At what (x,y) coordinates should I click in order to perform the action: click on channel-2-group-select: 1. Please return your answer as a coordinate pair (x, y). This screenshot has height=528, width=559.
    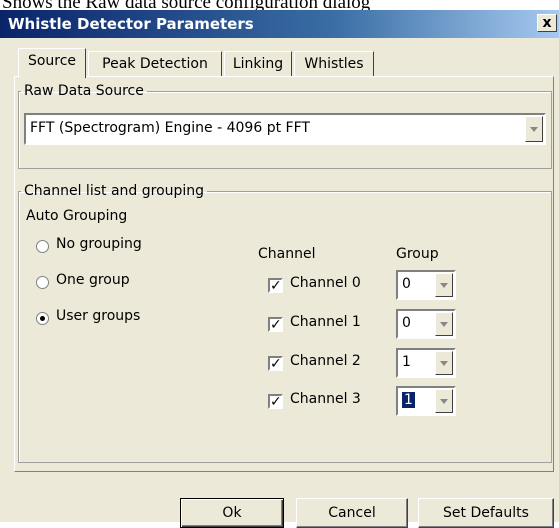
    Looking at the image, I should click on (426, 363).